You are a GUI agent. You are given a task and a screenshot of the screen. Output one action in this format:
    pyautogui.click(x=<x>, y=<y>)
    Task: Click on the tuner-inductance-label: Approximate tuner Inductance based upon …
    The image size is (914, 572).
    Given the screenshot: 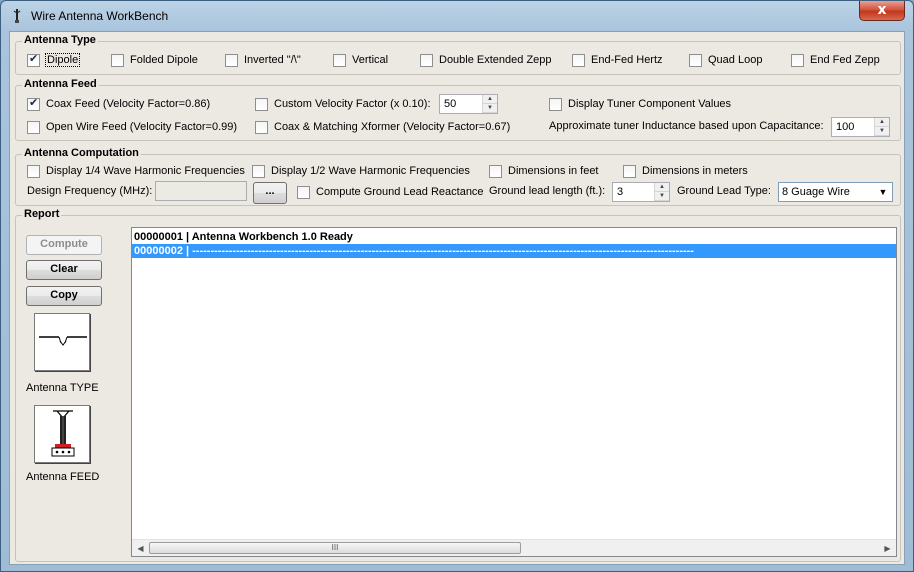 What is the action you would take?
    pyautogui.click(x=686, y=126)
    